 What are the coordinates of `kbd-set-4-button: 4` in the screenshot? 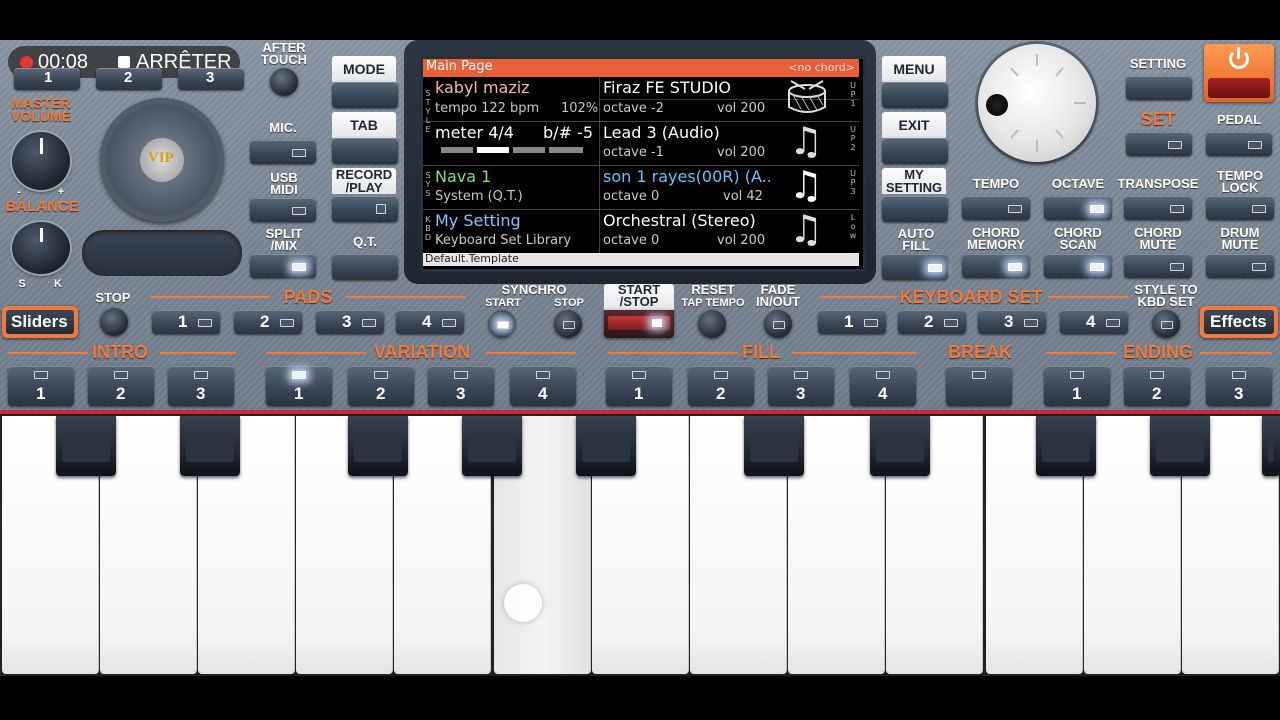 It's located at (1094, 322).